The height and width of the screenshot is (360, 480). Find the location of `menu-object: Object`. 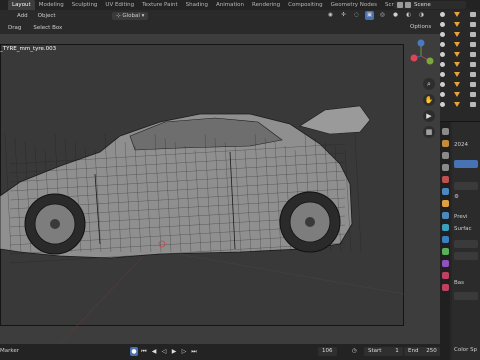

menu-object: Object is located at coordinates (47, 16).